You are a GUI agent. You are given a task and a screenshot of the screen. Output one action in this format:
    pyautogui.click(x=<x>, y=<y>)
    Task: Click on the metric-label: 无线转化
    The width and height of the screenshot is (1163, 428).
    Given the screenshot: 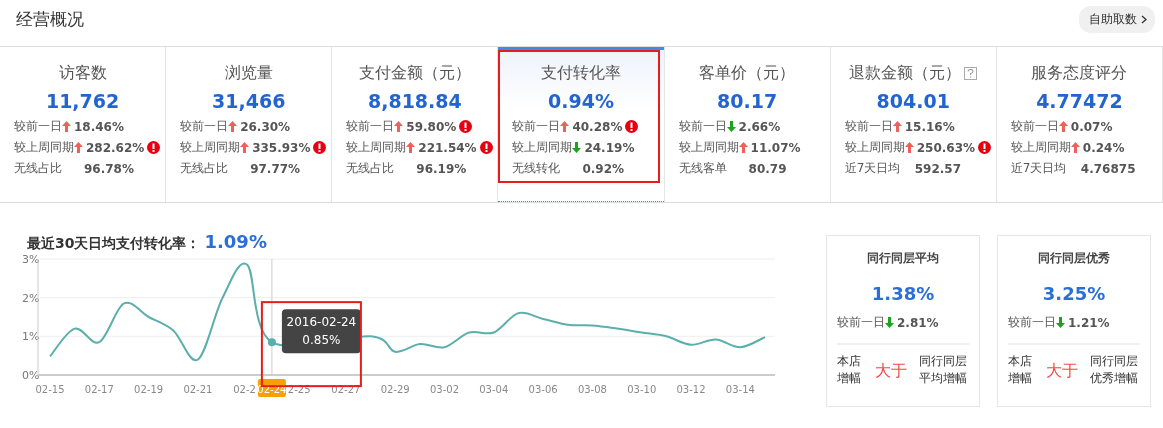 What is the action you would take?
    pyautogui.click(x=537, y=168)
    